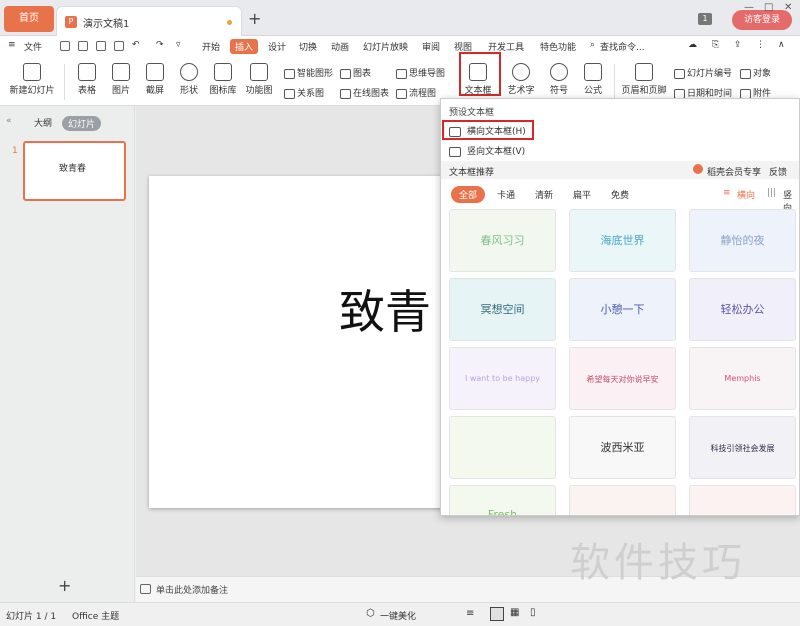  Describe the element at coordinates (497, 614) in the screenshot. I see `normal-view-icon` at that location.